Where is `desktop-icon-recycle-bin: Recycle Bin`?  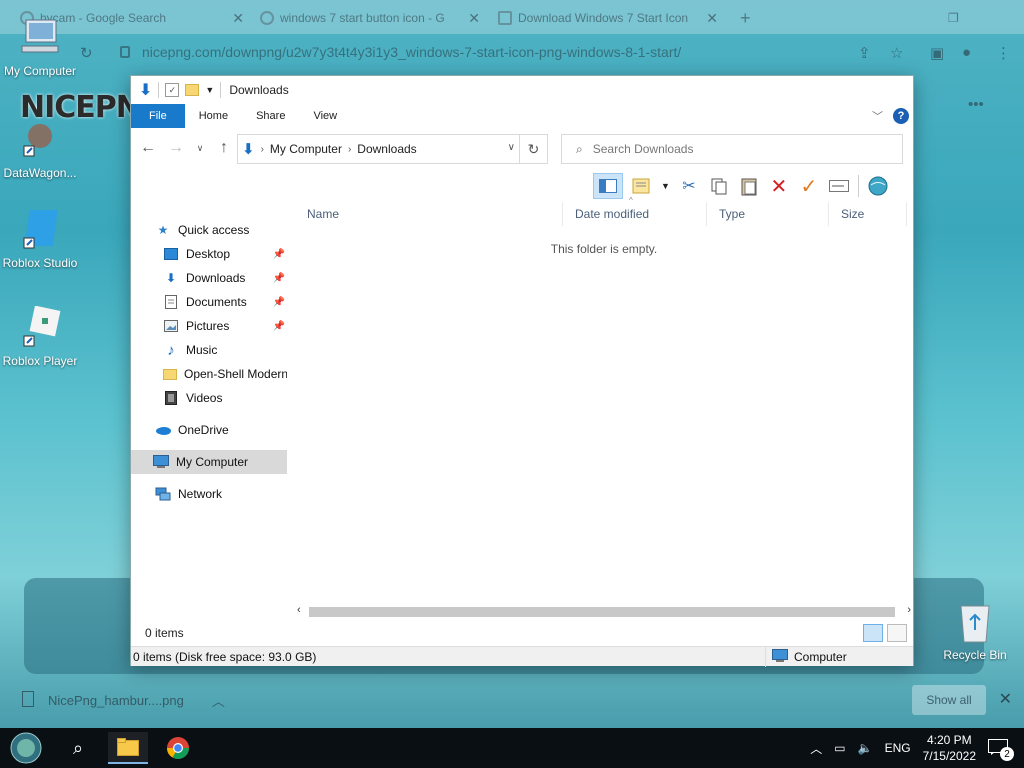
desktop-icon-recycle-bin: Recycle Bin is located at coordinates (975, 631).